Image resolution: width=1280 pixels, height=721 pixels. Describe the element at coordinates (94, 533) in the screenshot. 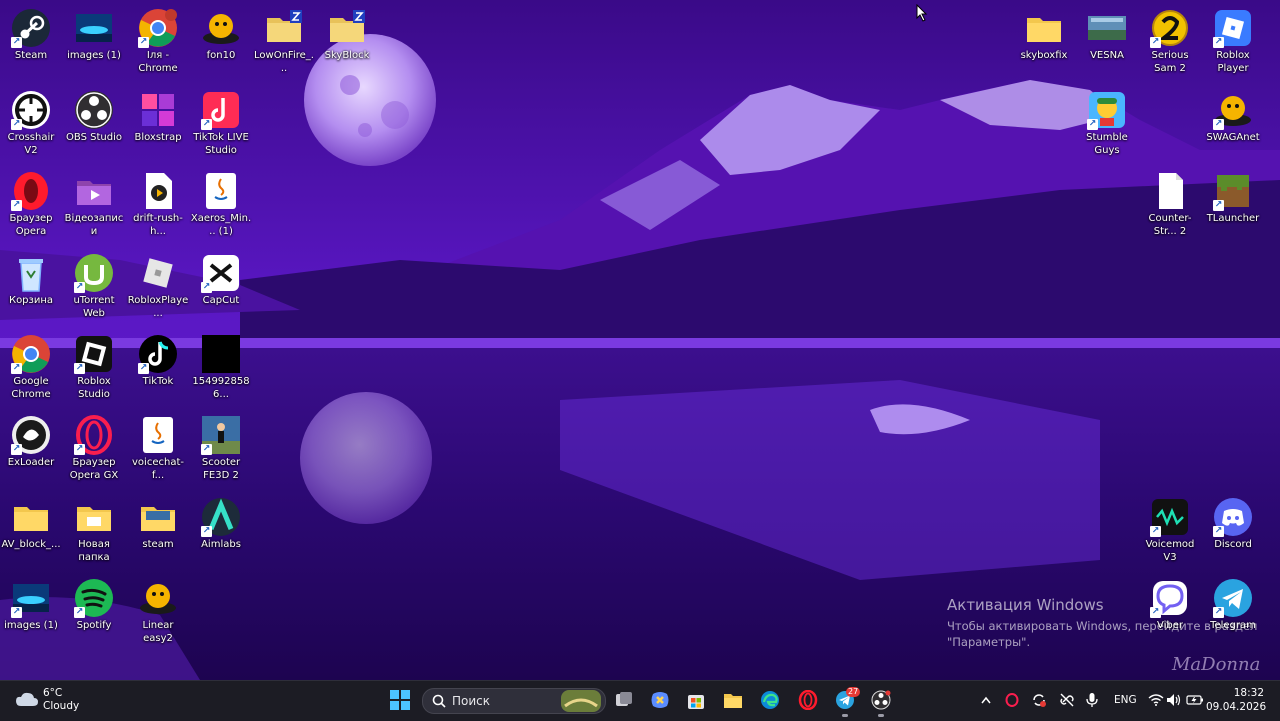

I see `desktop-icon-new-folder: Новая папка` at that location.